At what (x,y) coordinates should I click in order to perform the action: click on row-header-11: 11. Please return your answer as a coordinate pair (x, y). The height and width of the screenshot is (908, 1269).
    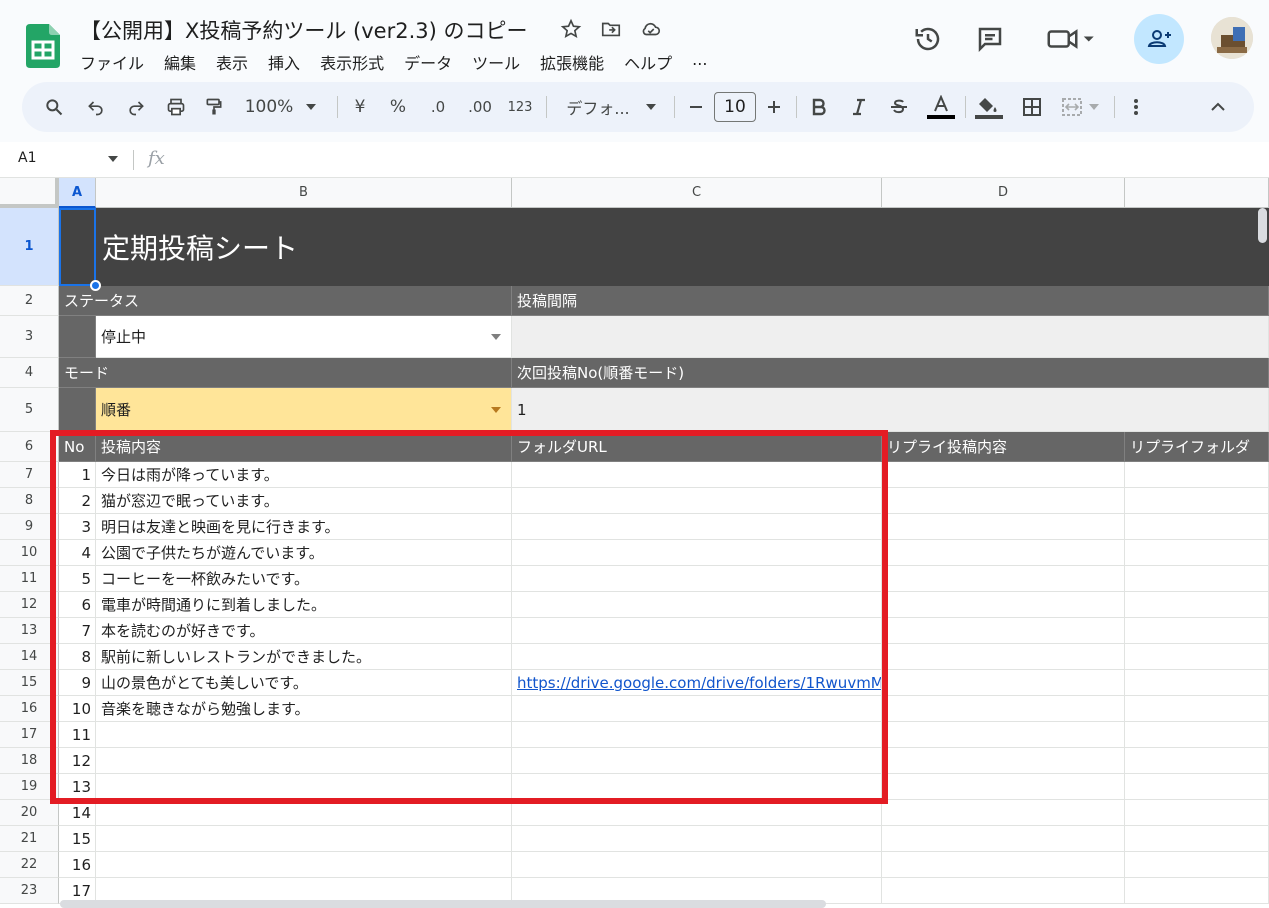
    Looking at the image, I should click on (29, 579).